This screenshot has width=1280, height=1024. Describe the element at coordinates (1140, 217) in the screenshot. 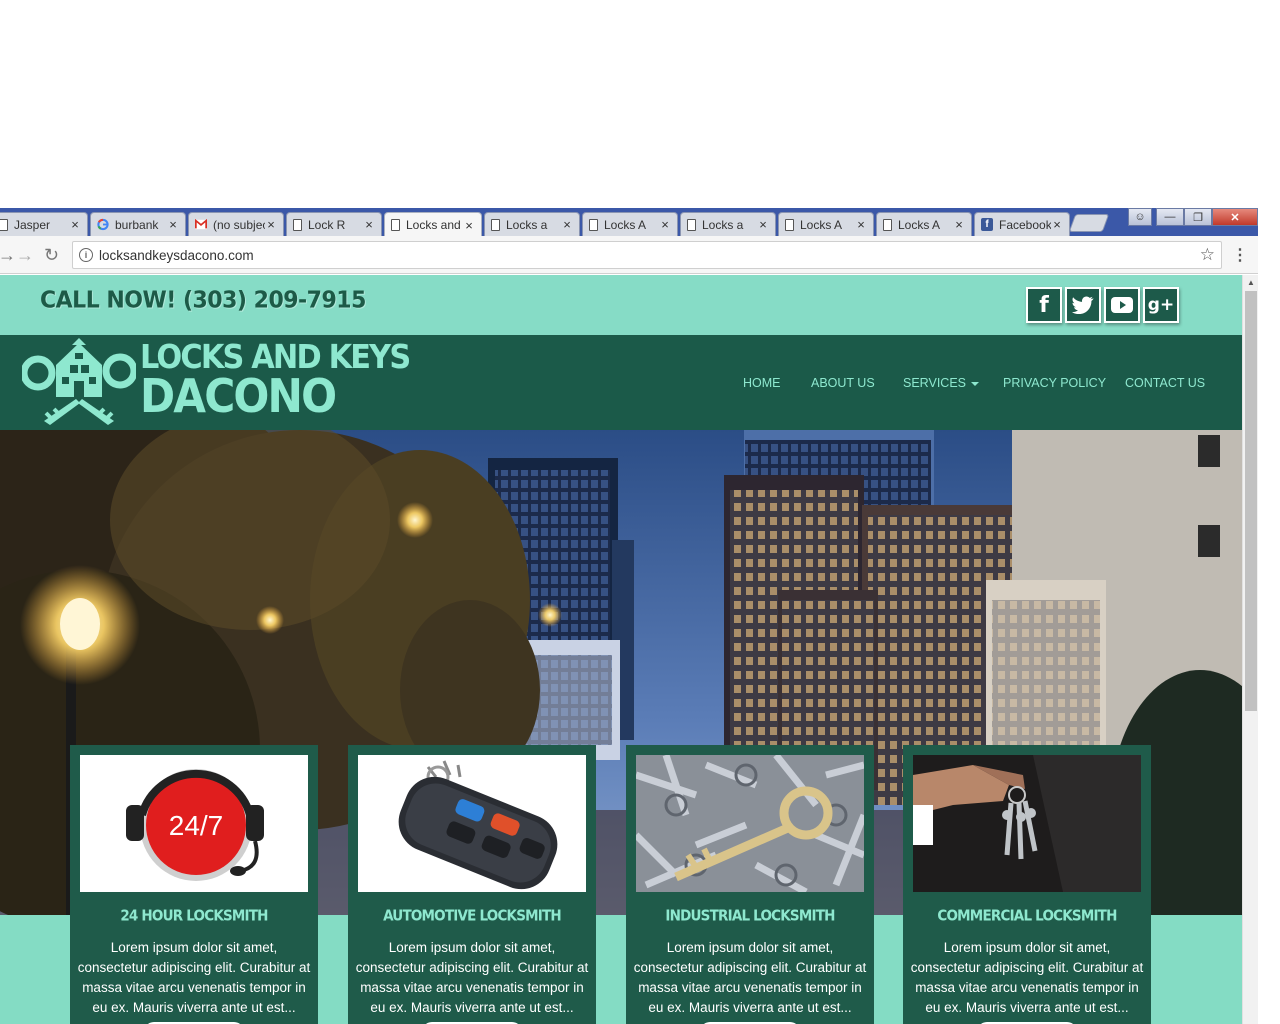

I see `profile-icon: ☺` at that location.